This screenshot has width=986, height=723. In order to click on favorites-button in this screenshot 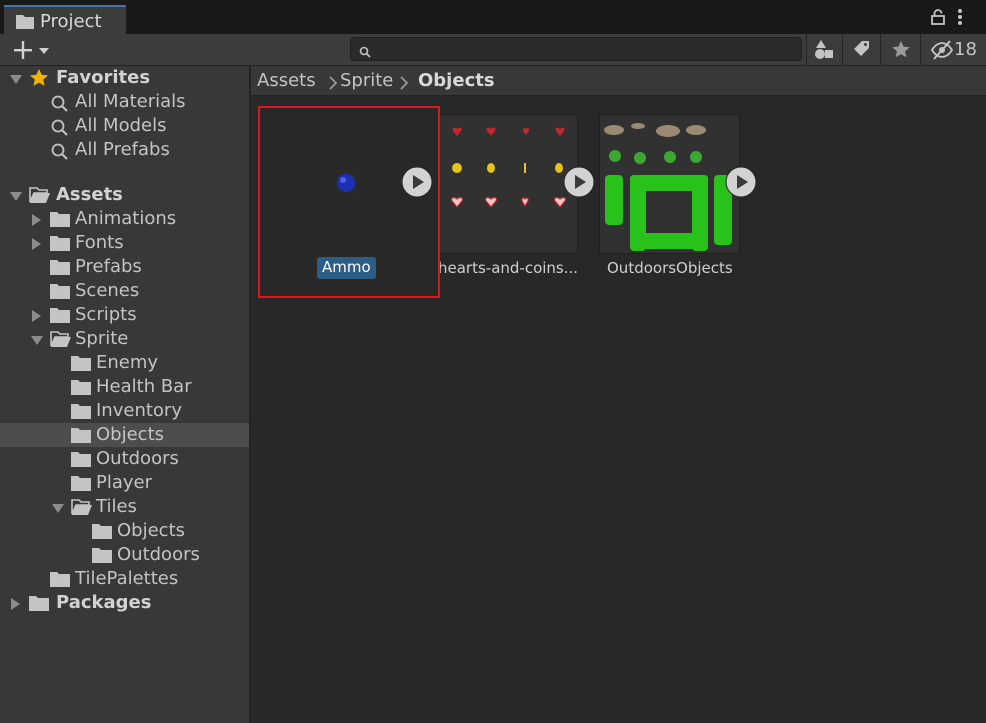, I will do `click(900, 50)`.